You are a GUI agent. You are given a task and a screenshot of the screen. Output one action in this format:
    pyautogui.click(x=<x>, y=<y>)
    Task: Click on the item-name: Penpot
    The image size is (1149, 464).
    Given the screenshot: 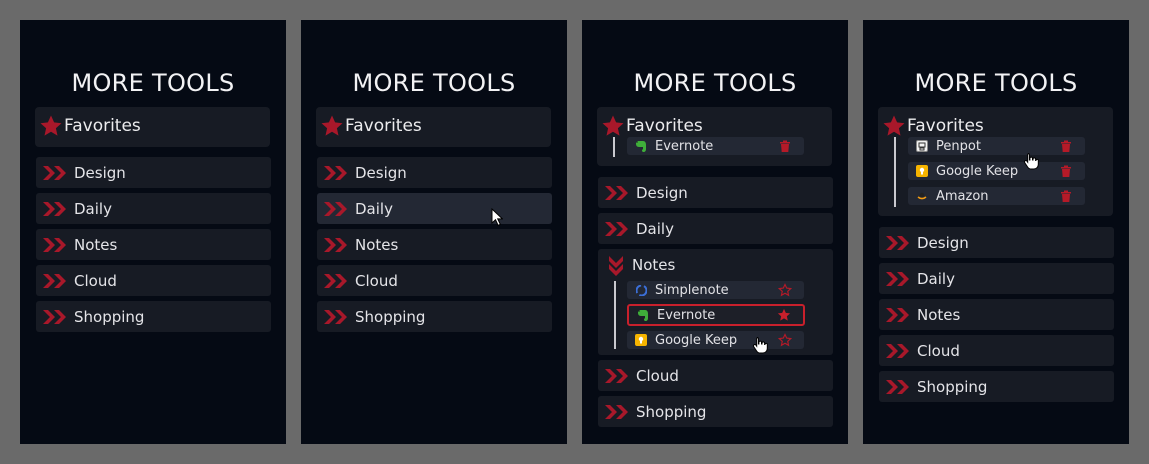 What is the action you would take?
    pyautogui.click(x=958, y=146)
    